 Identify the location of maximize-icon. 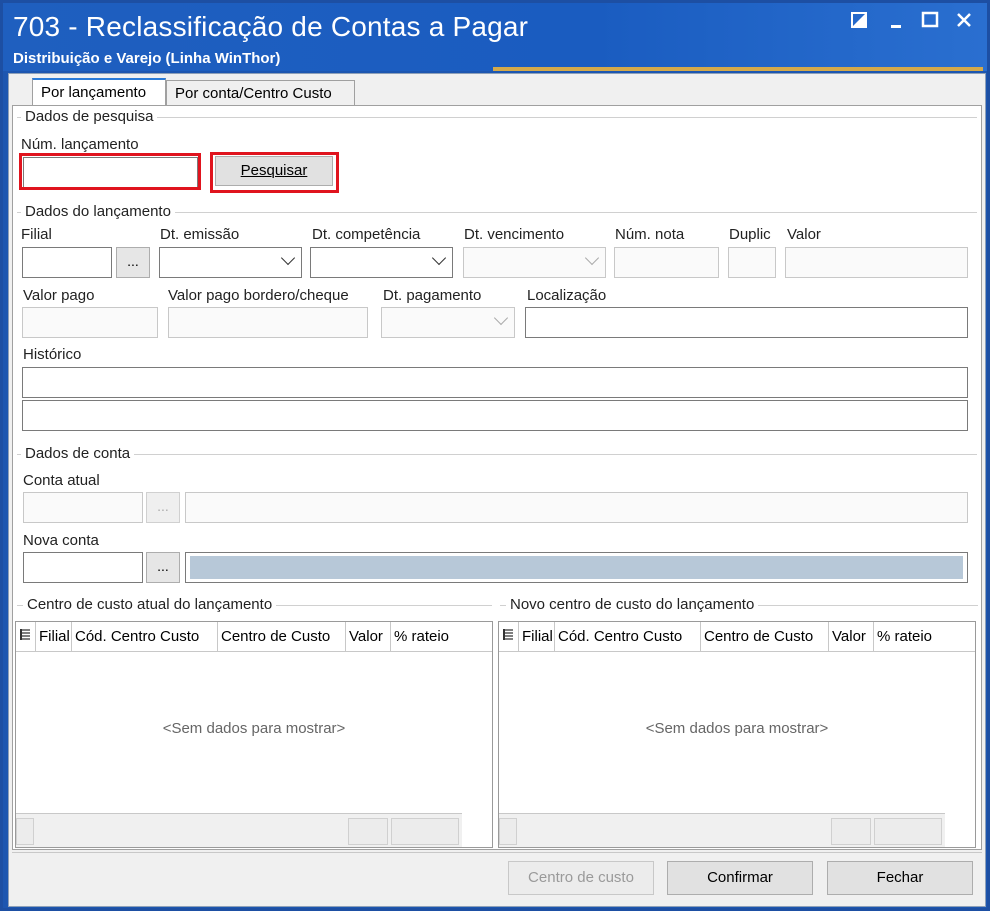
(933, 22).